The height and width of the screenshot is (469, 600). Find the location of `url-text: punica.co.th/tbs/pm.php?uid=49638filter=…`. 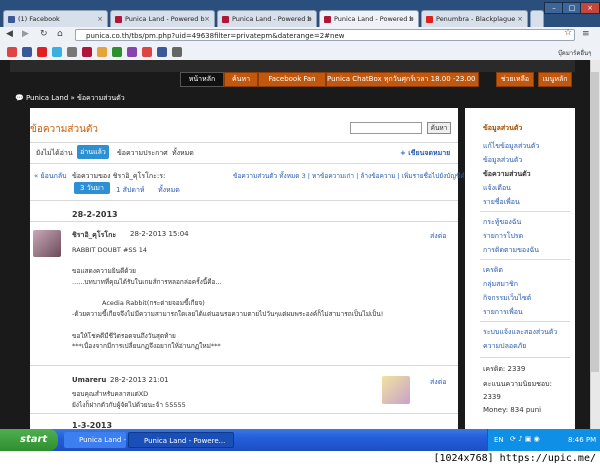

url-text: punica.co.th/tbs/pm.php?uid=49638filter=… is located at coordinates (215, 36).